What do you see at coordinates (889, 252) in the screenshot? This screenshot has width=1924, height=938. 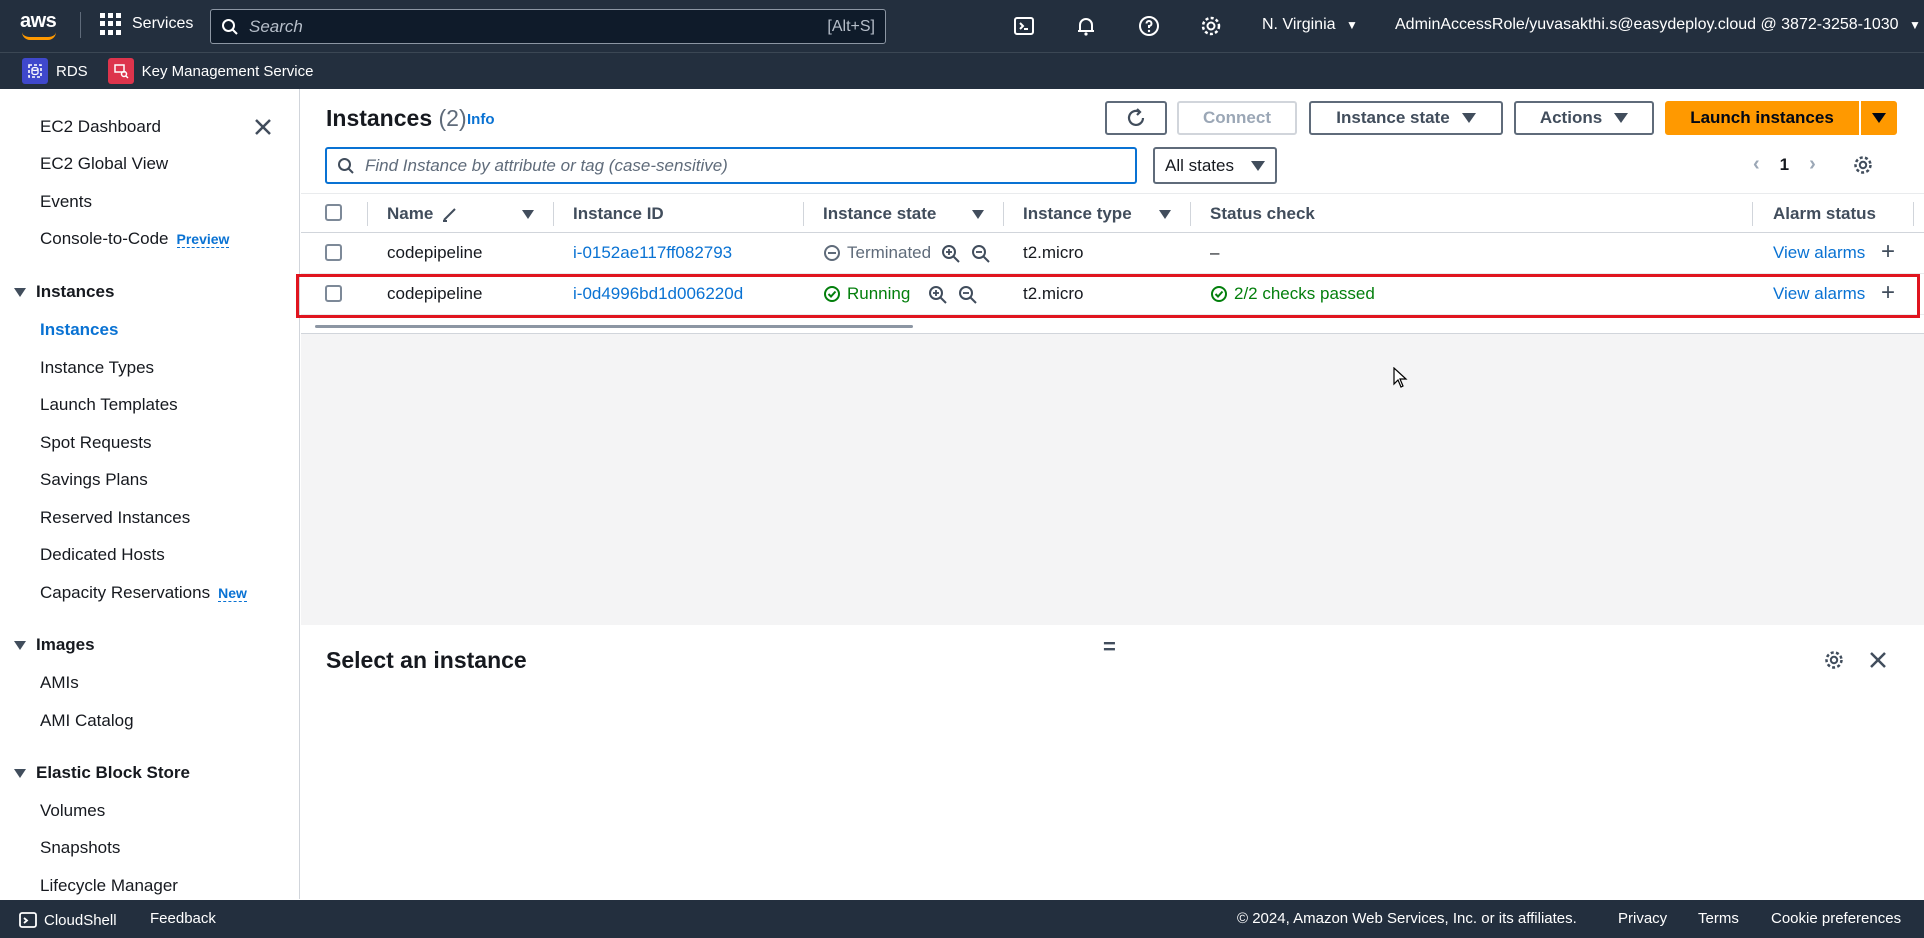 I see `instance-state-label: Terminated` at bounding box center [889, 252].